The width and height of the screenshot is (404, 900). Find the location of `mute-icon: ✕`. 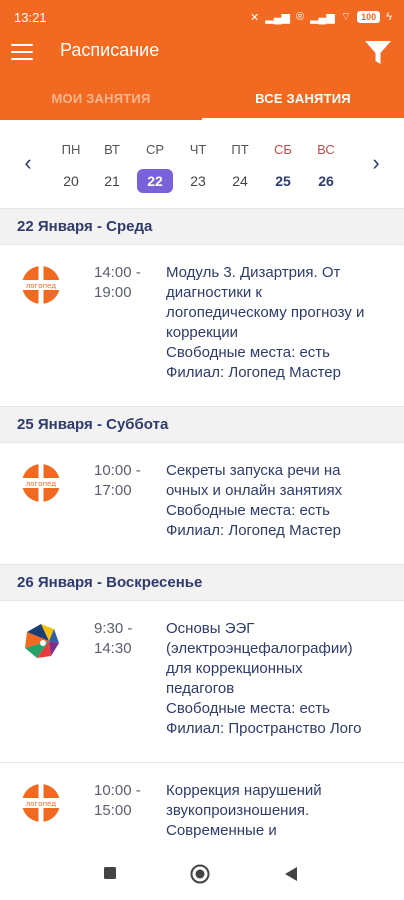

mute-icon: ✕ is located at coordinates (255, 17).